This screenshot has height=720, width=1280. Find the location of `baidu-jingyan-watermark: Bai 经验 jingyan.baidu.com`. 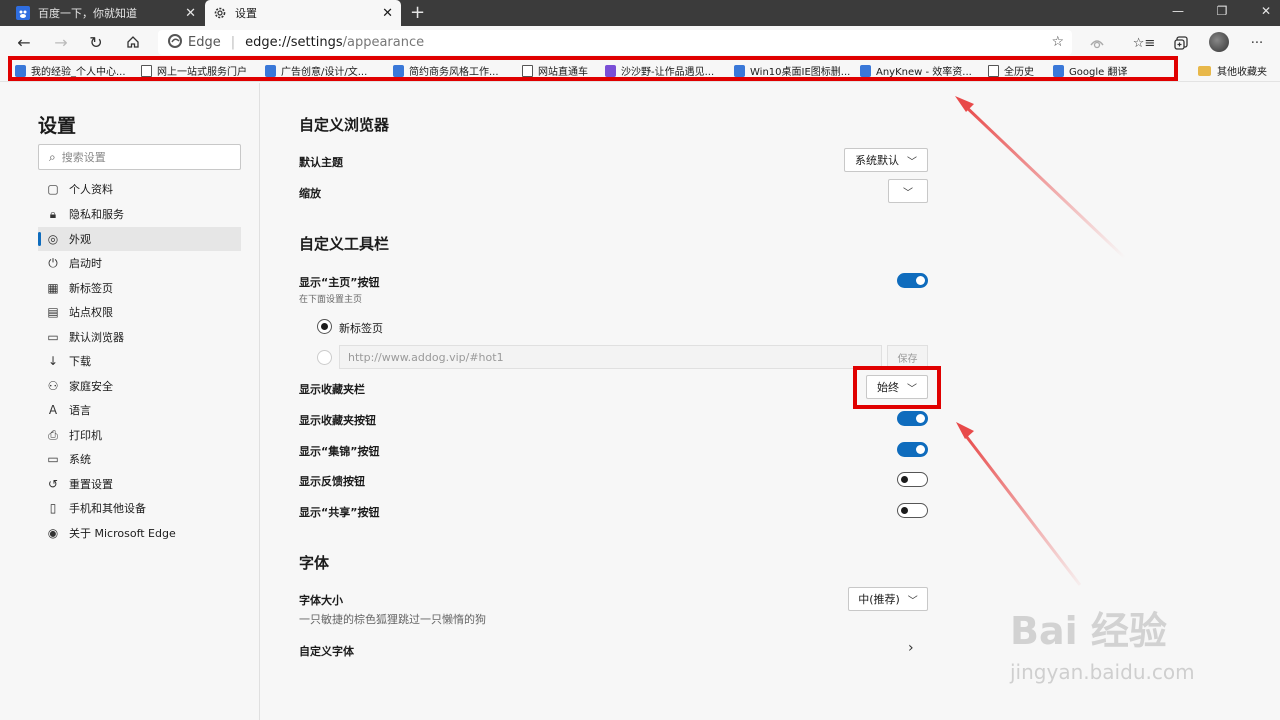

baidu-jingyan-watermark: Bai 经验 jingyan.baidu.com is located at coordinates (1125, 650).